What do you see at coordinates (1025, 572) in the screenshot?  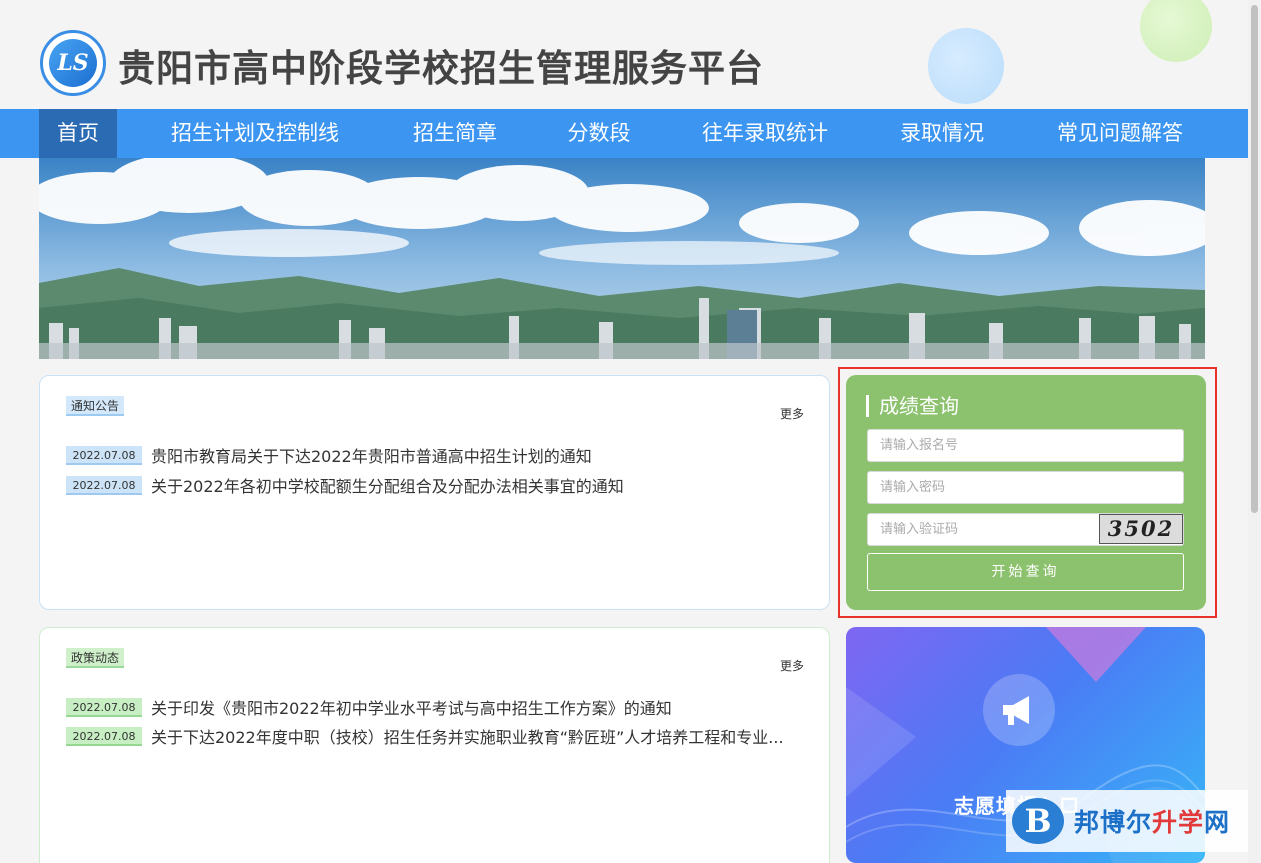 I see `start-query-button: 开始查询` at bounding box center [1025, 572].